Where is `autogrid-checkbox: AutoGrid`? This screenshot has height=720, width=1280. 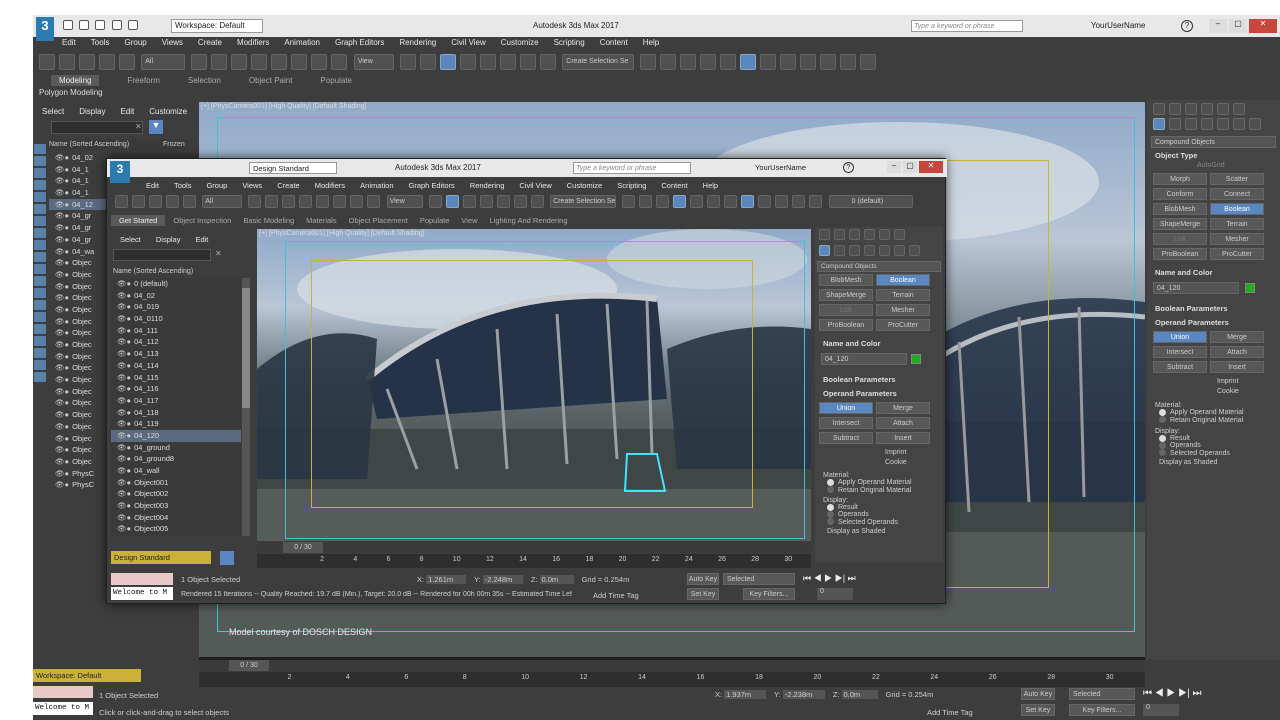
autogrid-checkbox: AutoGrid is located at coordinates (1213, 167).